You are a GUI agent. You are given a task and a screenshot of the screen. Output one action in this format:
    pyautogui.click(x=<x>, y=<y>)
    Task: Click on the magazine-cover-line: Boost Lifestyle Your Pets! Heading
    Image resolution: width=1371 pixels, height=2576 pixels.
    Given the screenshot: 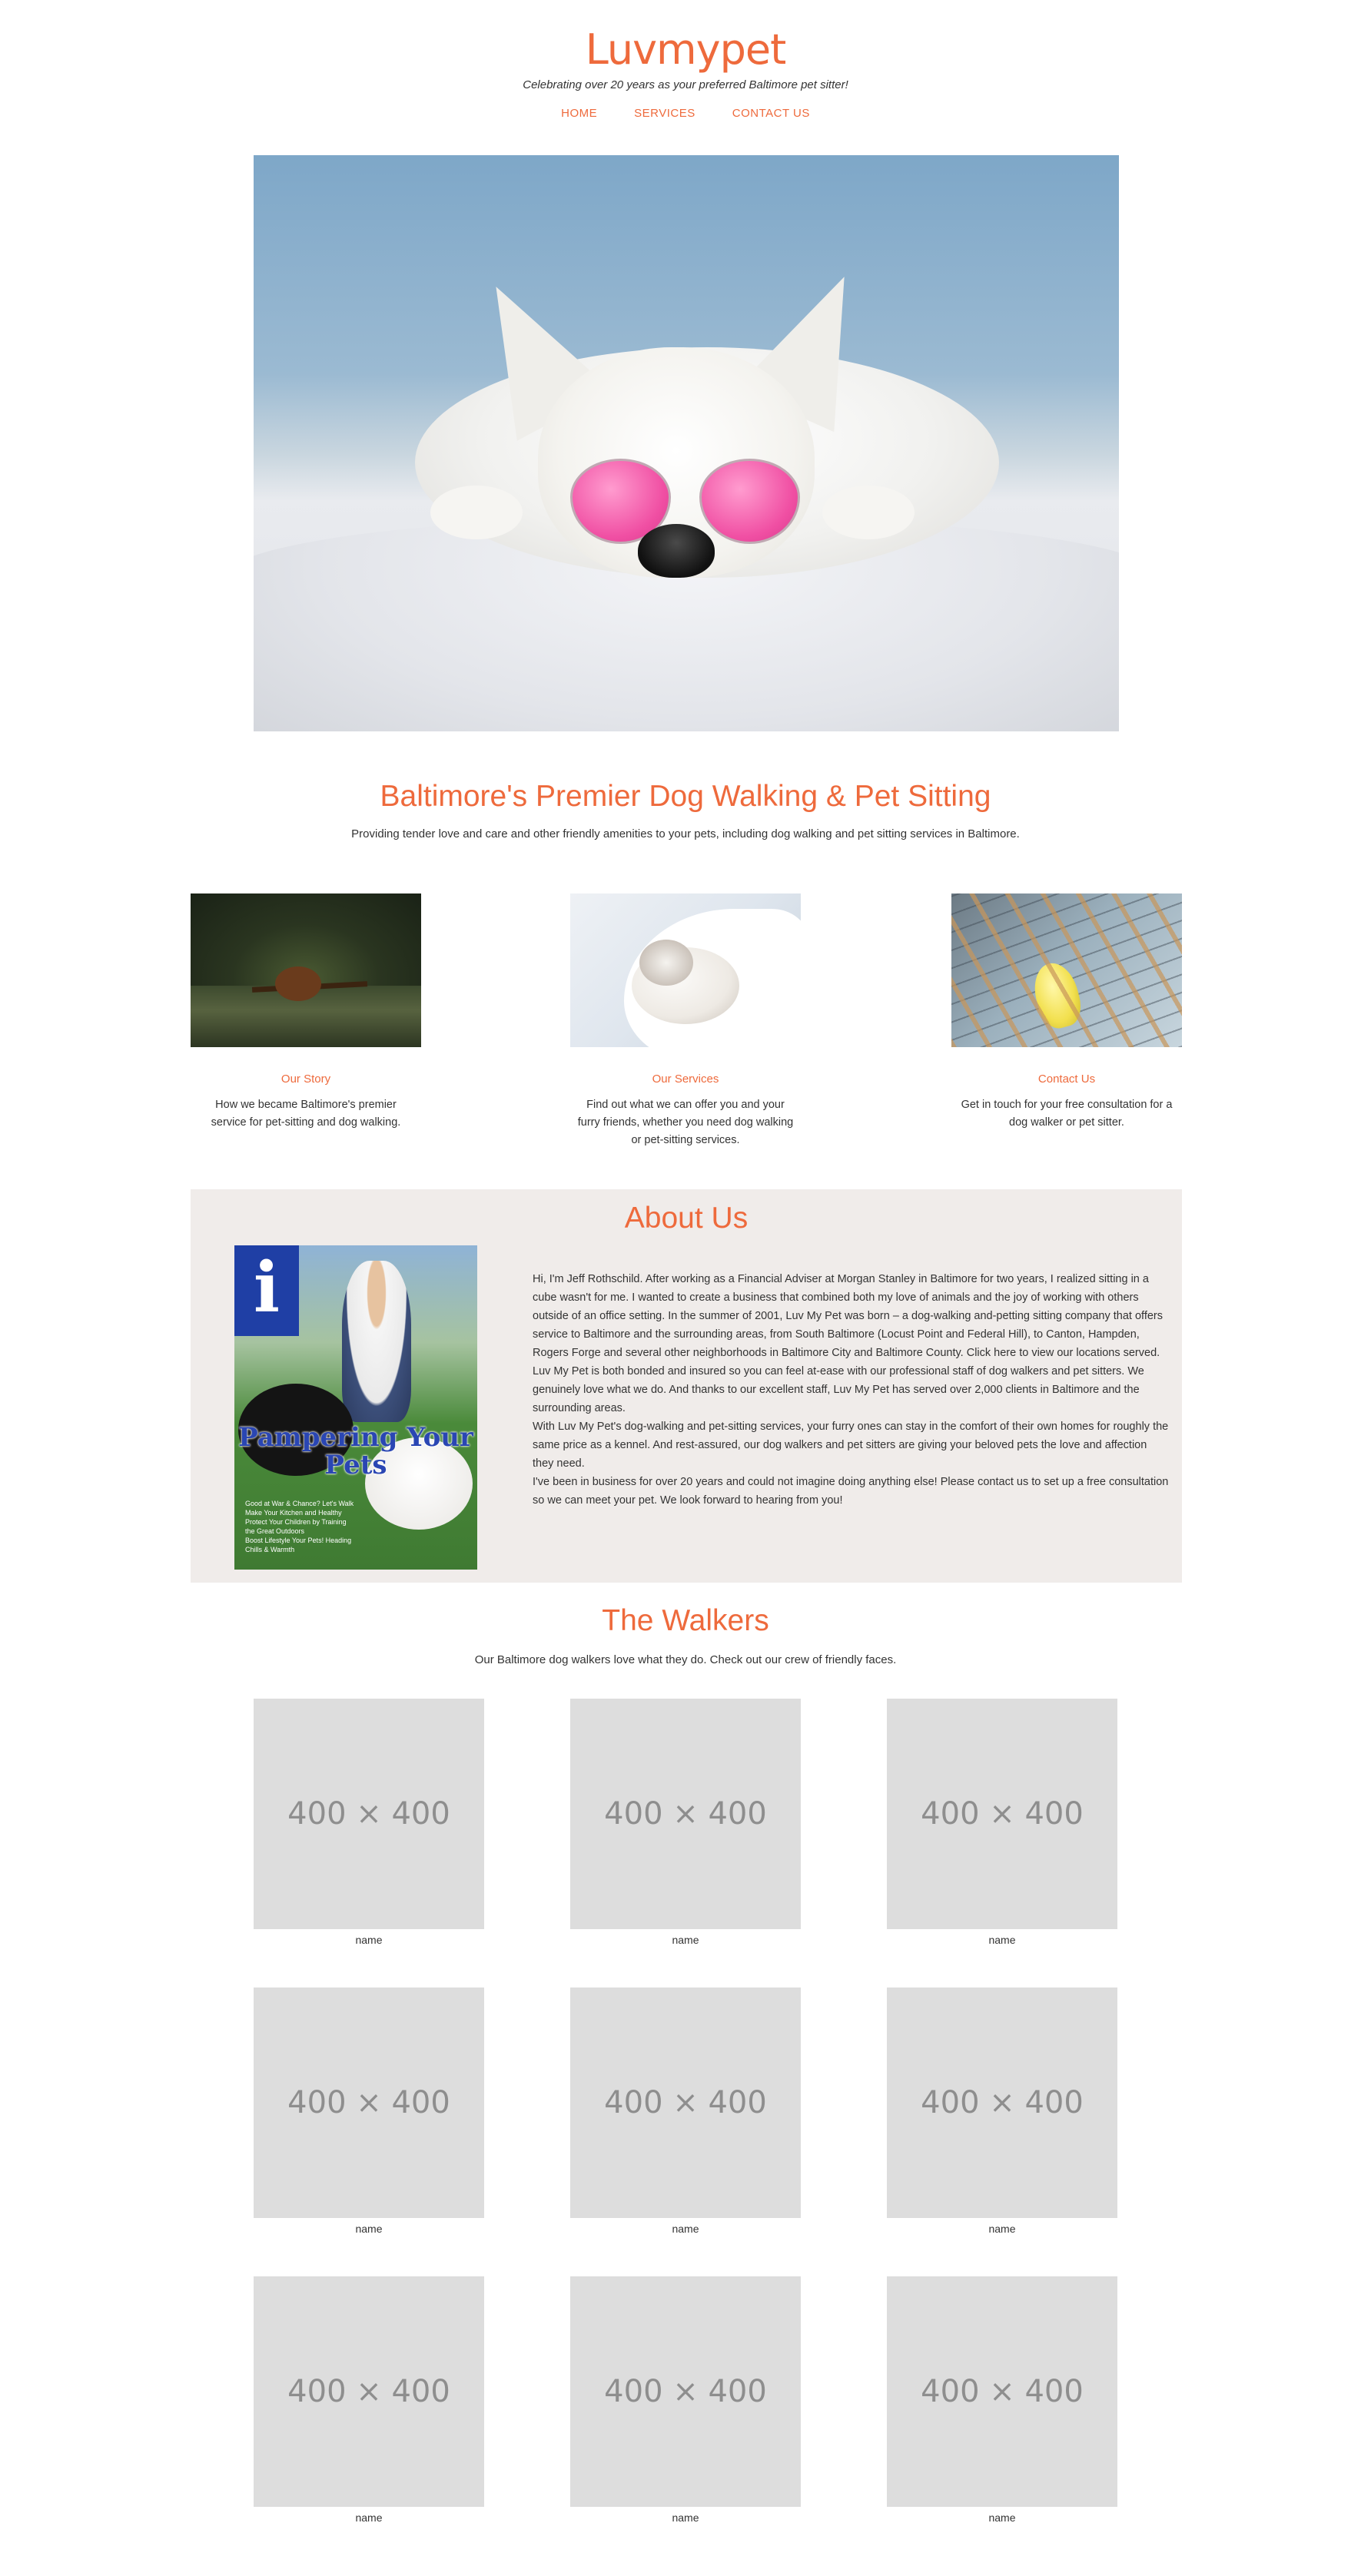 What is the action you would take?
    pyautogui.click(x=298, y=1540)
    